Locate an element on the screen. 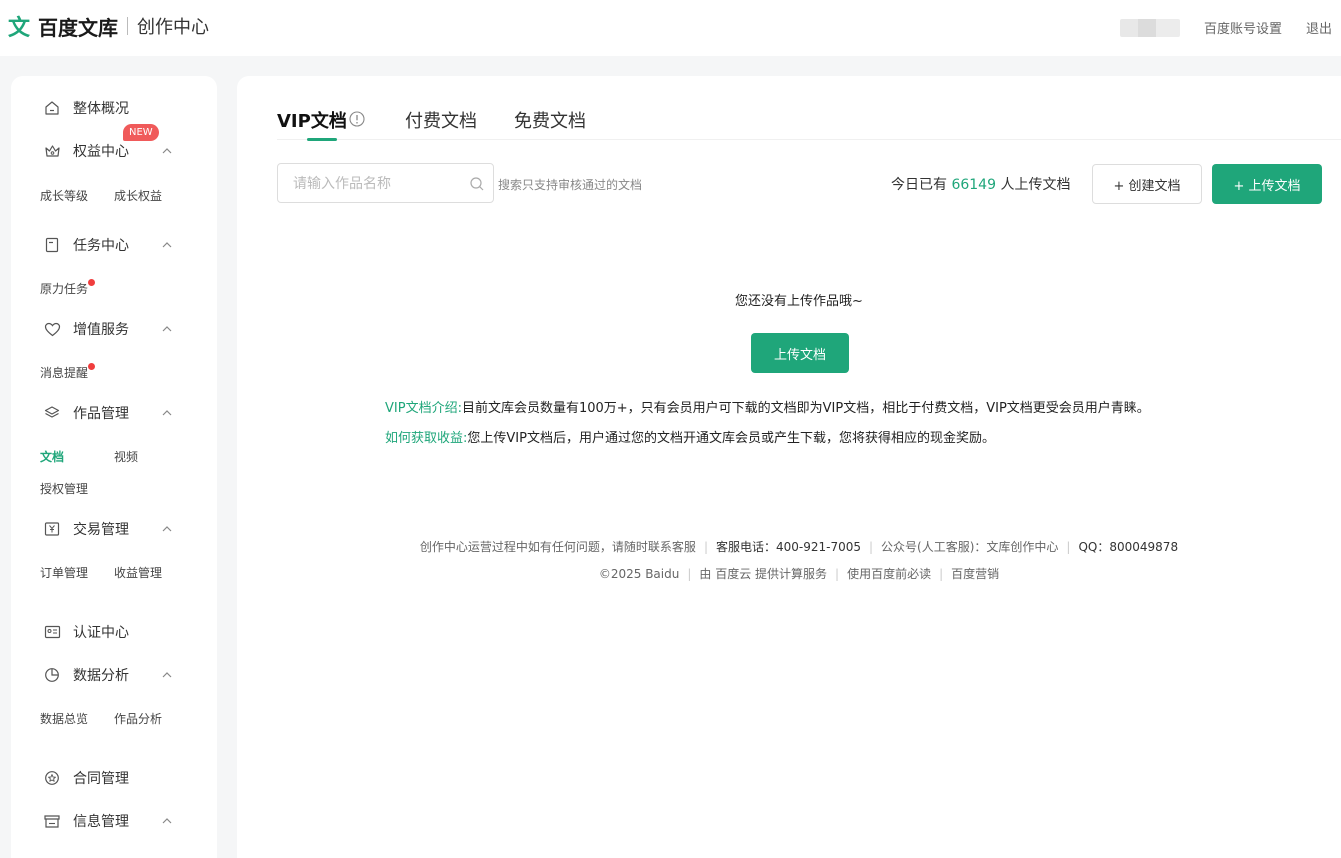 Image resolution: width=1341 pixels, height=858 pixels. pie-chart-icon is located at coordinates (52, 675).